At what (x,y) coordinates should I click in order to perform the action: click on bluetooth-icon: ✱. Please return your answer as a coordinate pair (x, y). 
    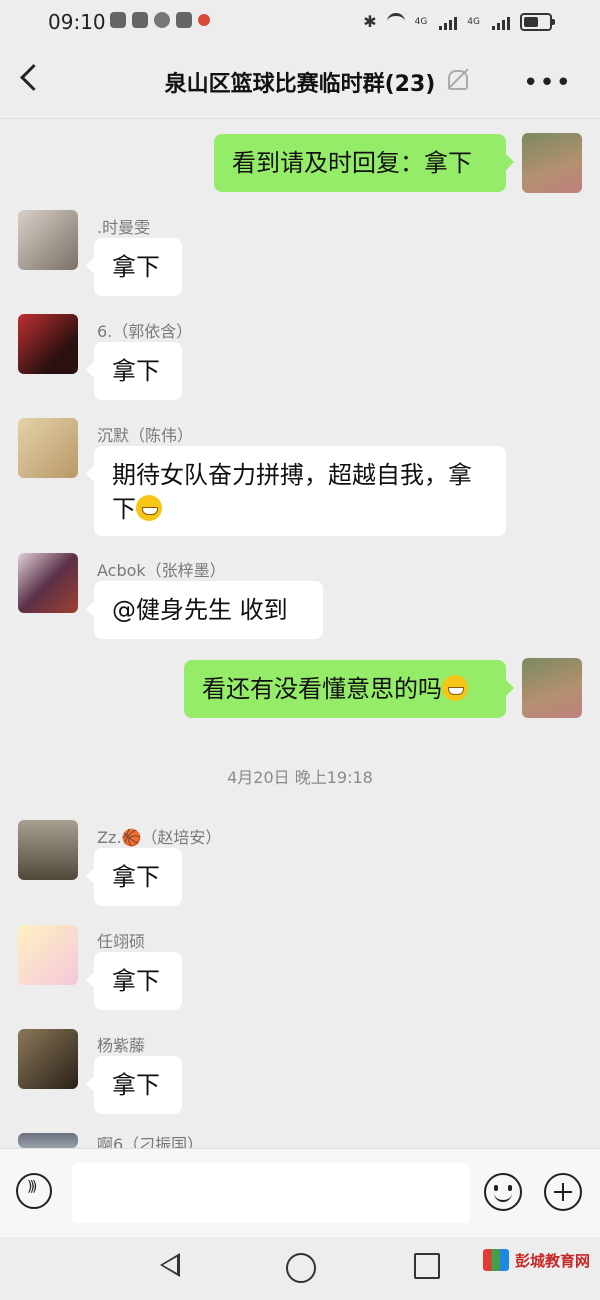
    Looking at the image, I should click on (370, 21).